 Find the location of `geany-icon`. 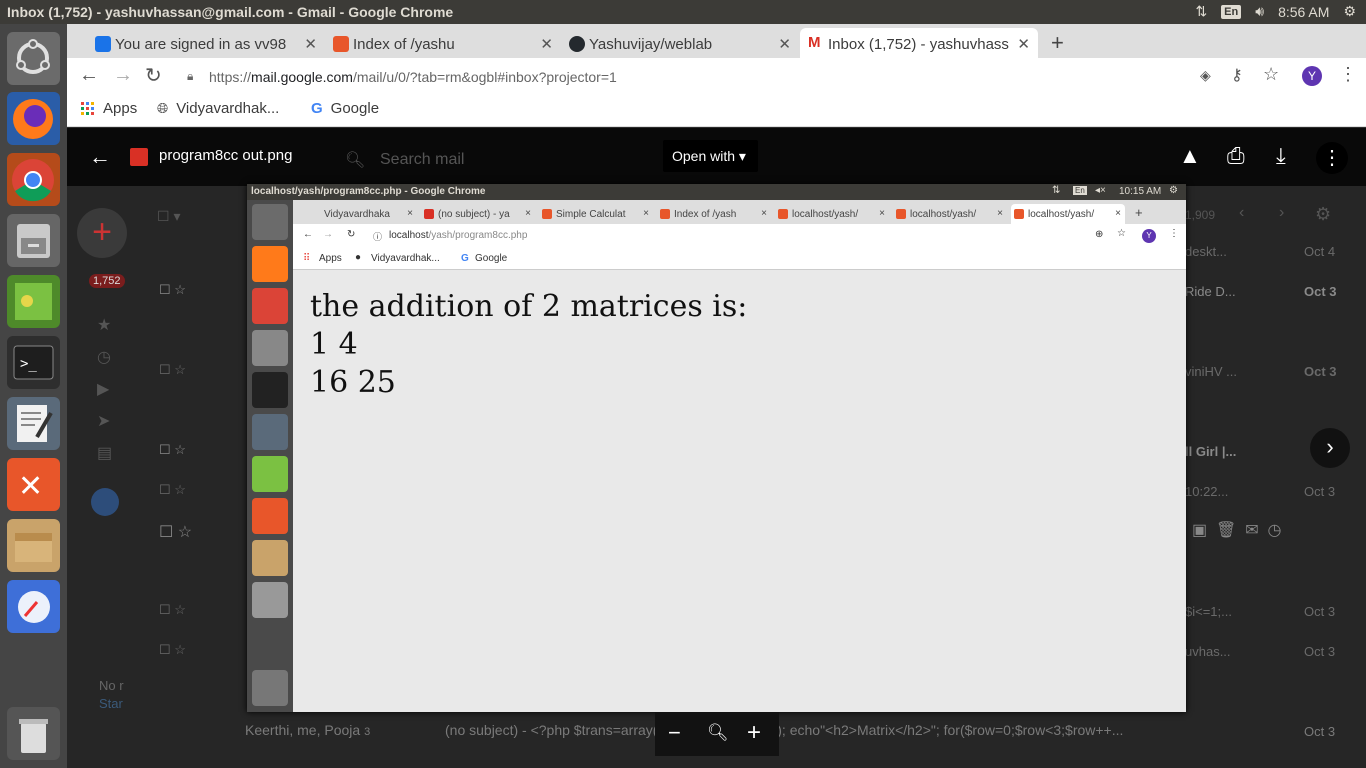

geany-icon is located at coordinates (33, 301).